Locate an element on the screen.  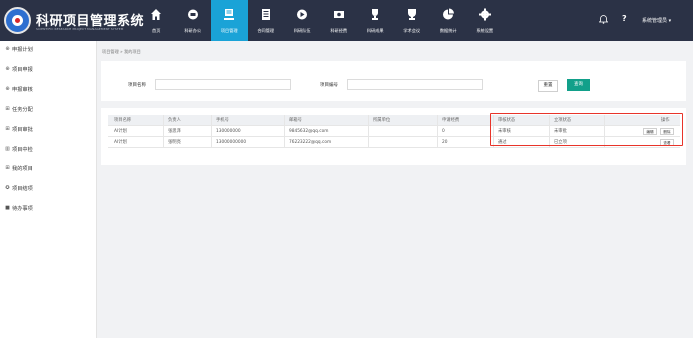
team-icon is located at coordinates (302, 14).